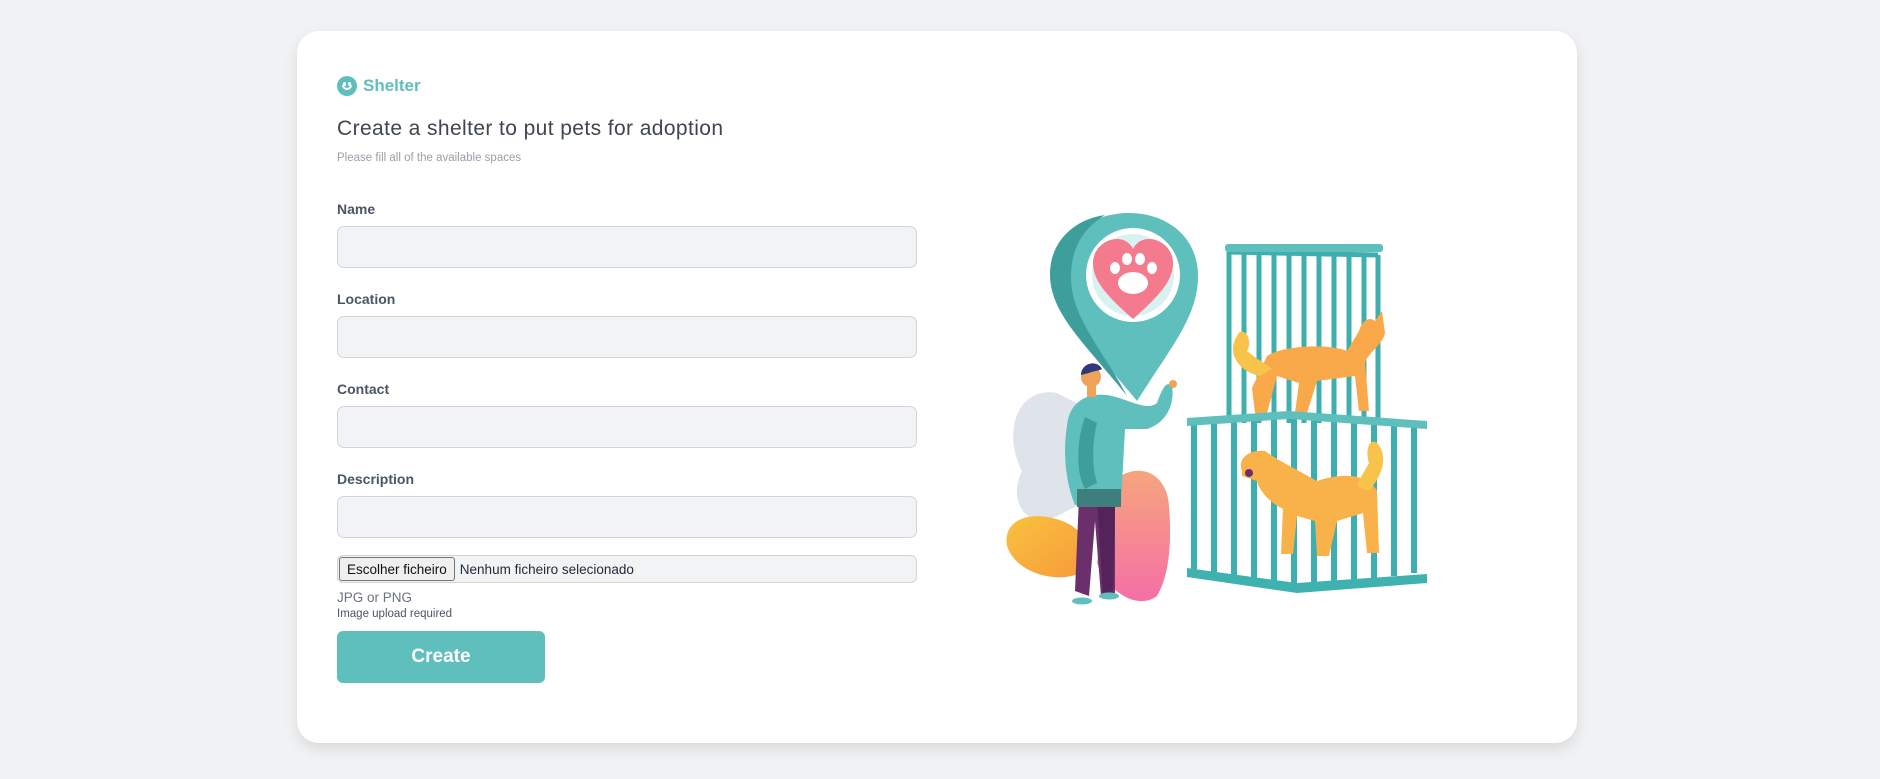  I want to click on description-input, so click(627, 517).